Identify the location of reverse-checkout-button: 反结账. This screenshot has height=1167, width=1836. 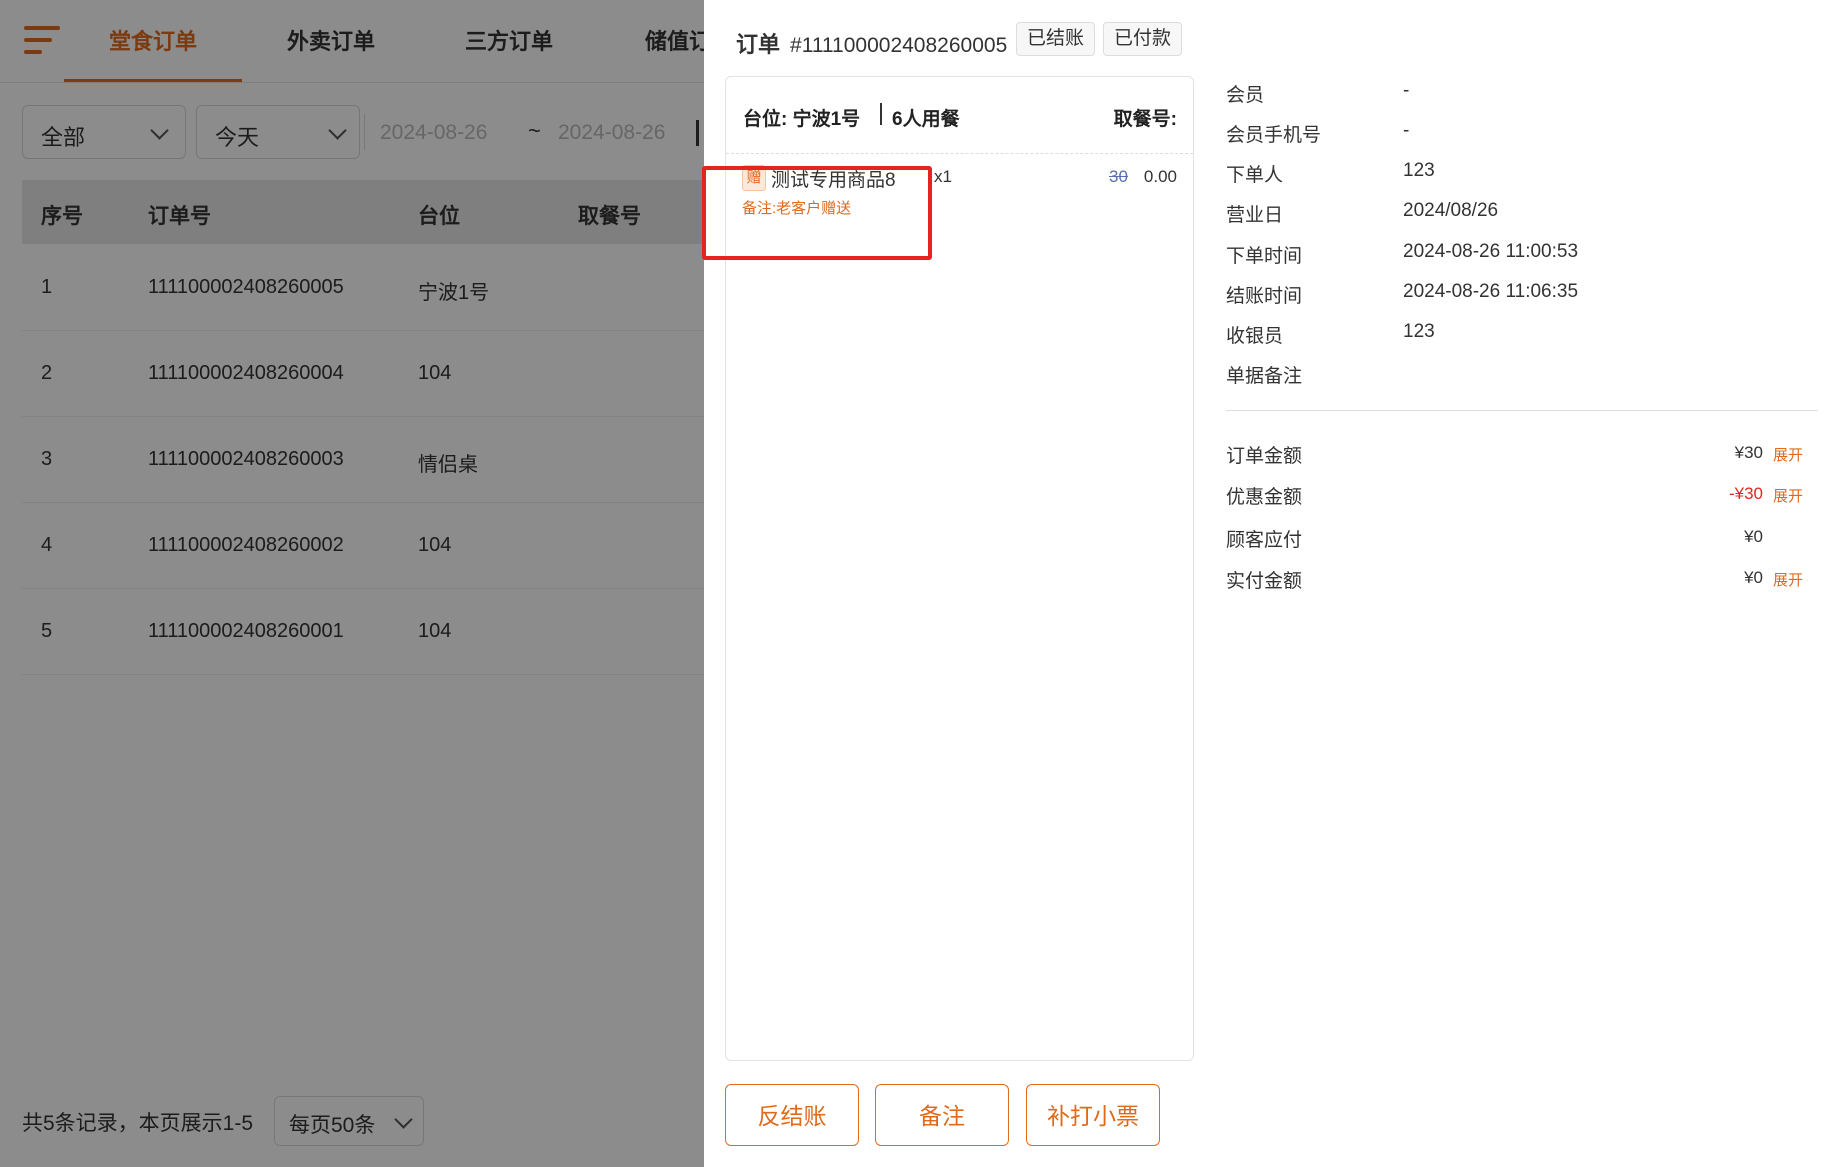
(792, 1115).